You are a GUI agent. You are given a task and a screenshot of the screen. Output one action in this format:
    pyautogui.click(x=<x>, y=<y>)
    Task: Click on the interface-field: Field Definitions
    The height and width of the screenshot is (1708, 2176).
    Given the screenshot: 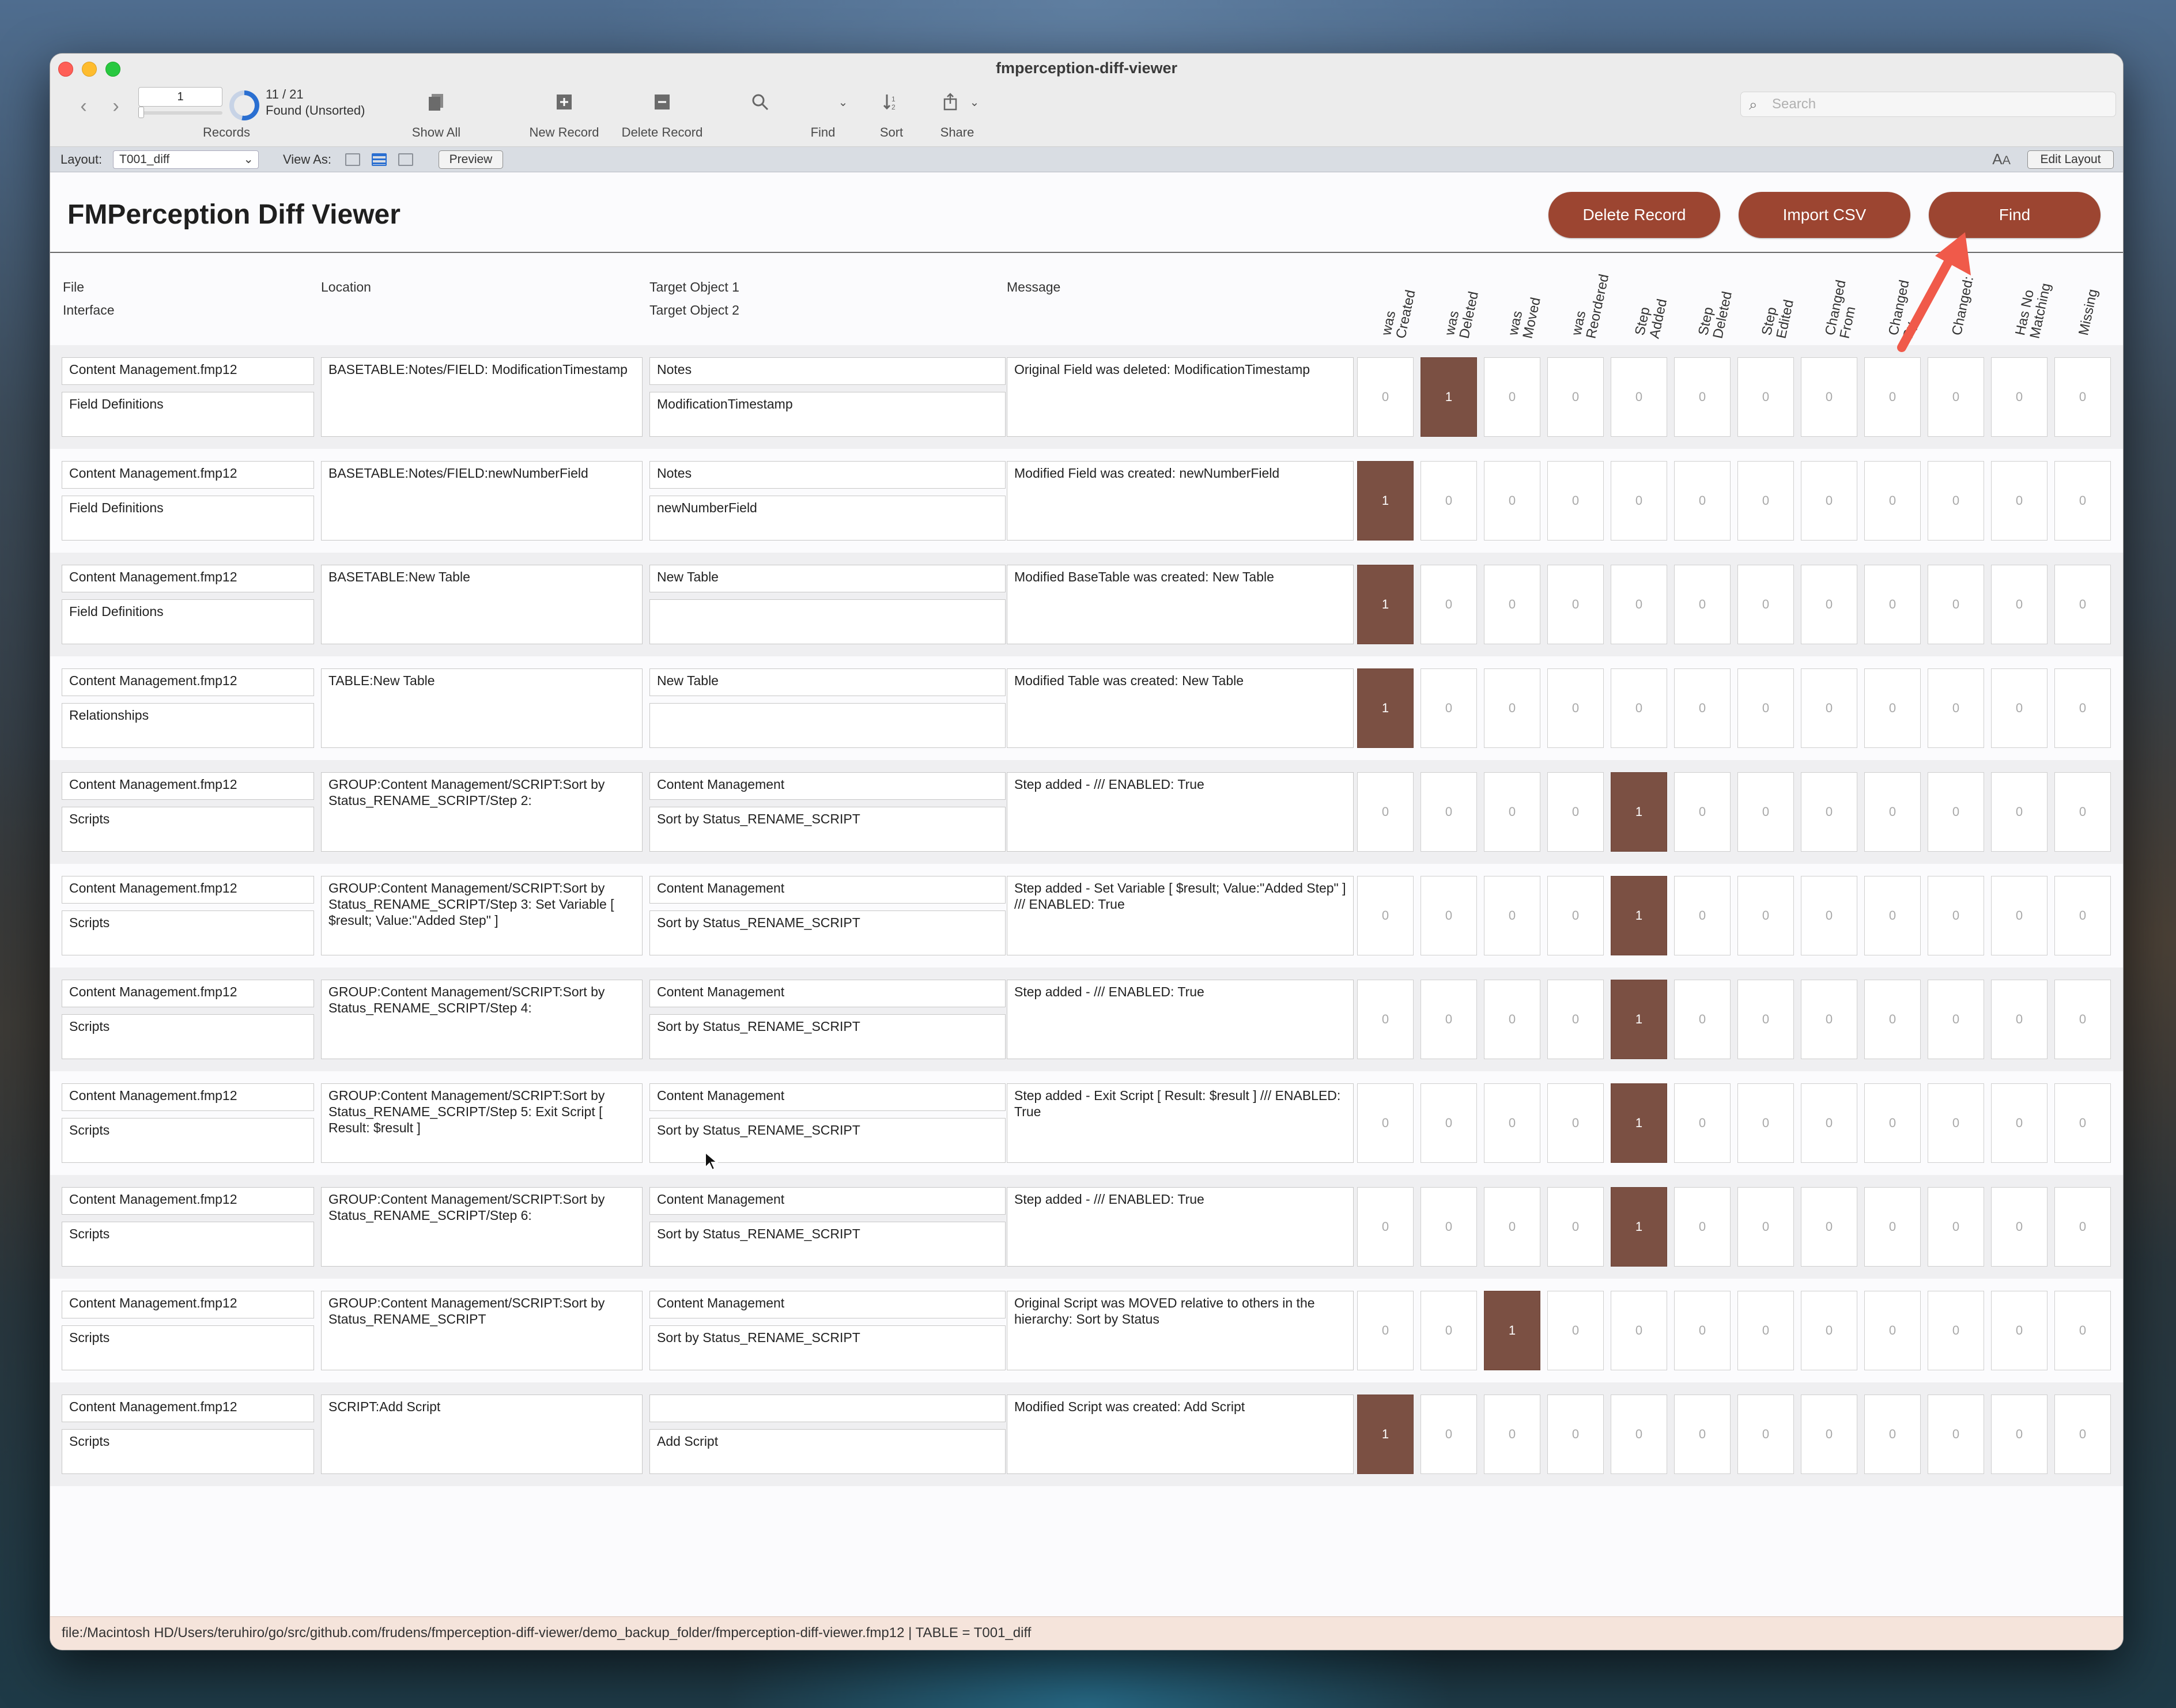 What is the action you would take?
    pyautogui.click(x=188, y=518)
    